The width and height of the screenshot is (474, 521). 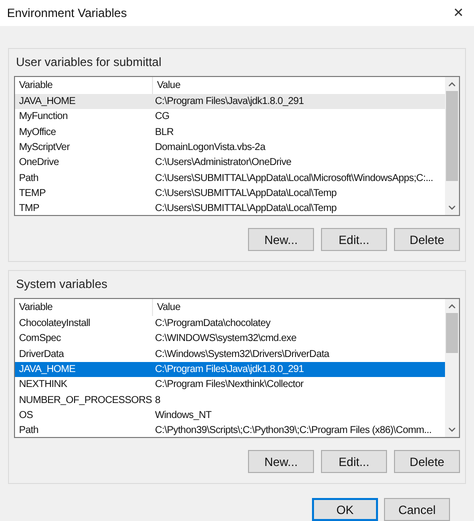 I want to click on variable-name: DriverData, so click(x=41, y=355).